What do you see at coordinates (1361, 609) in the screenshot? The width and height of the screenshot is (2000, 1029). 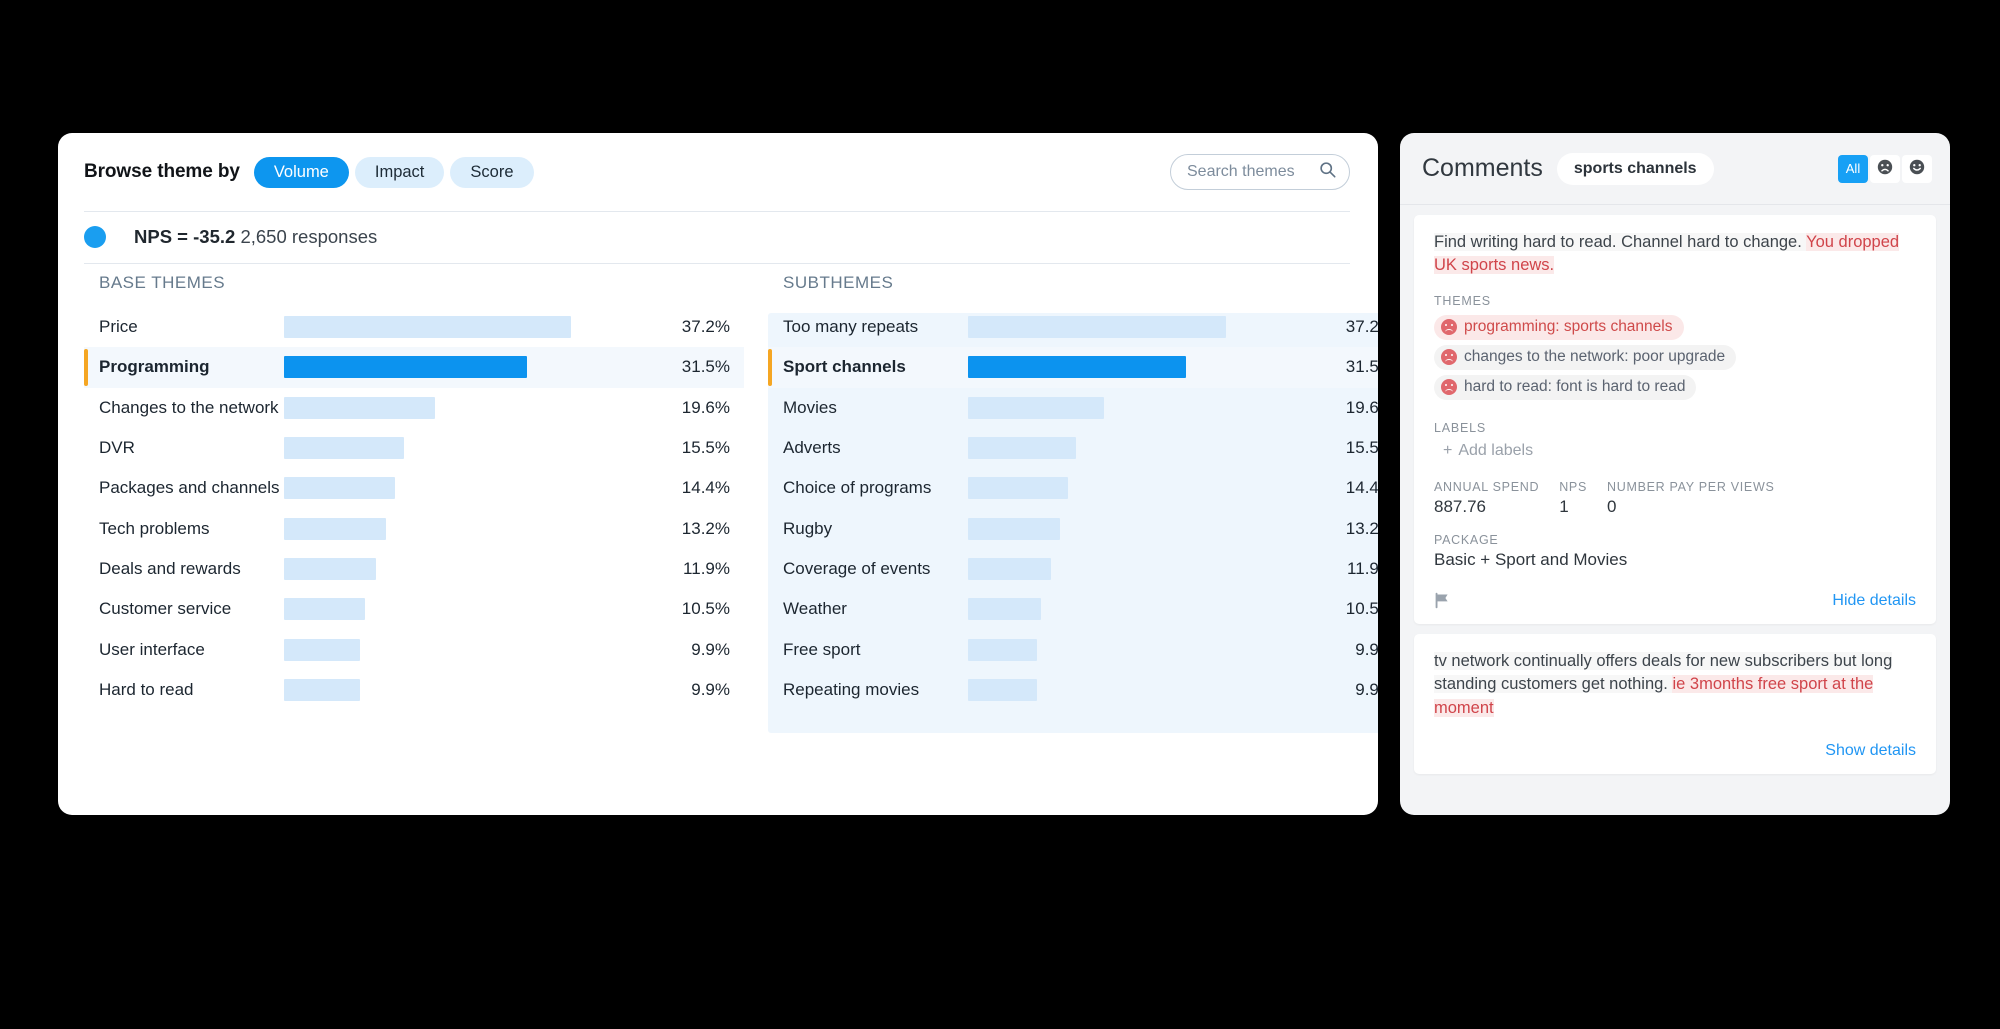 I see `theme-row-value: 10.5%` at bounding box center [1361, 609].